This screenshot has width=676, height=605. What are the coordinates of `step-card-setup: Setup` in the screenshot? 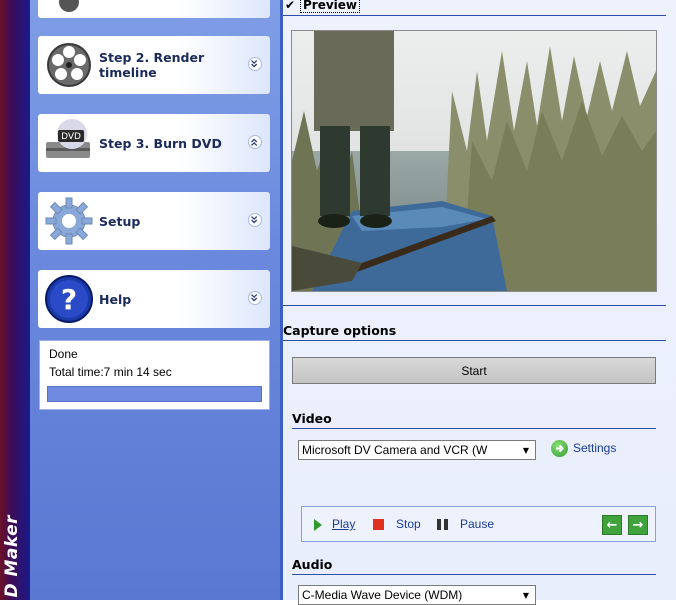 It's located at (154, 221).